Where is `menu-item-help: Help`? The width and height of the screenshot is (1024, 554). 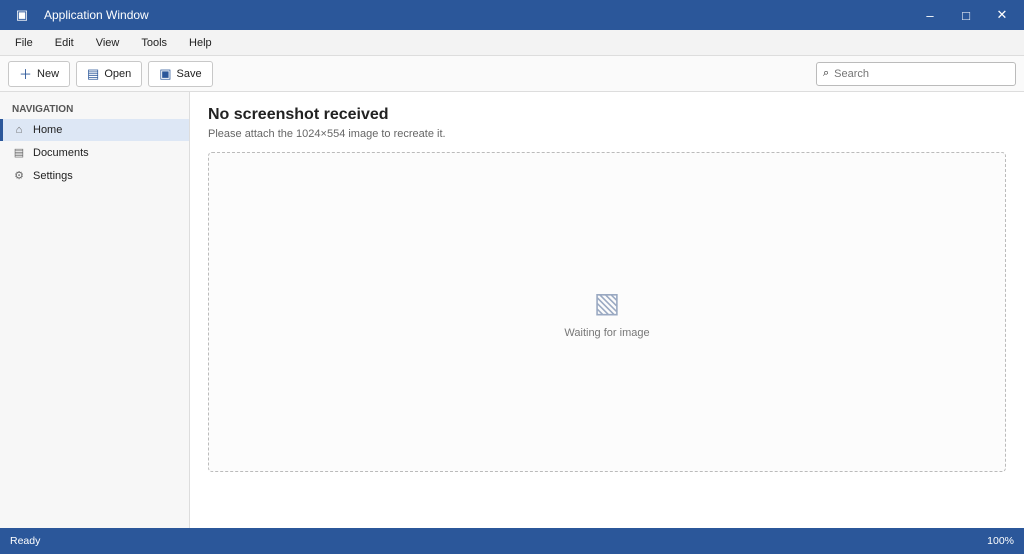 menu-item-help: Help is located at coordinates (200, 43).